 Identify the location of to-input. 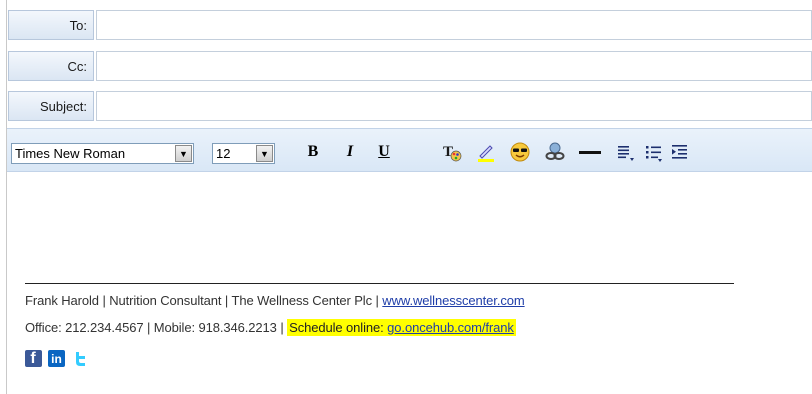
(454, 25).